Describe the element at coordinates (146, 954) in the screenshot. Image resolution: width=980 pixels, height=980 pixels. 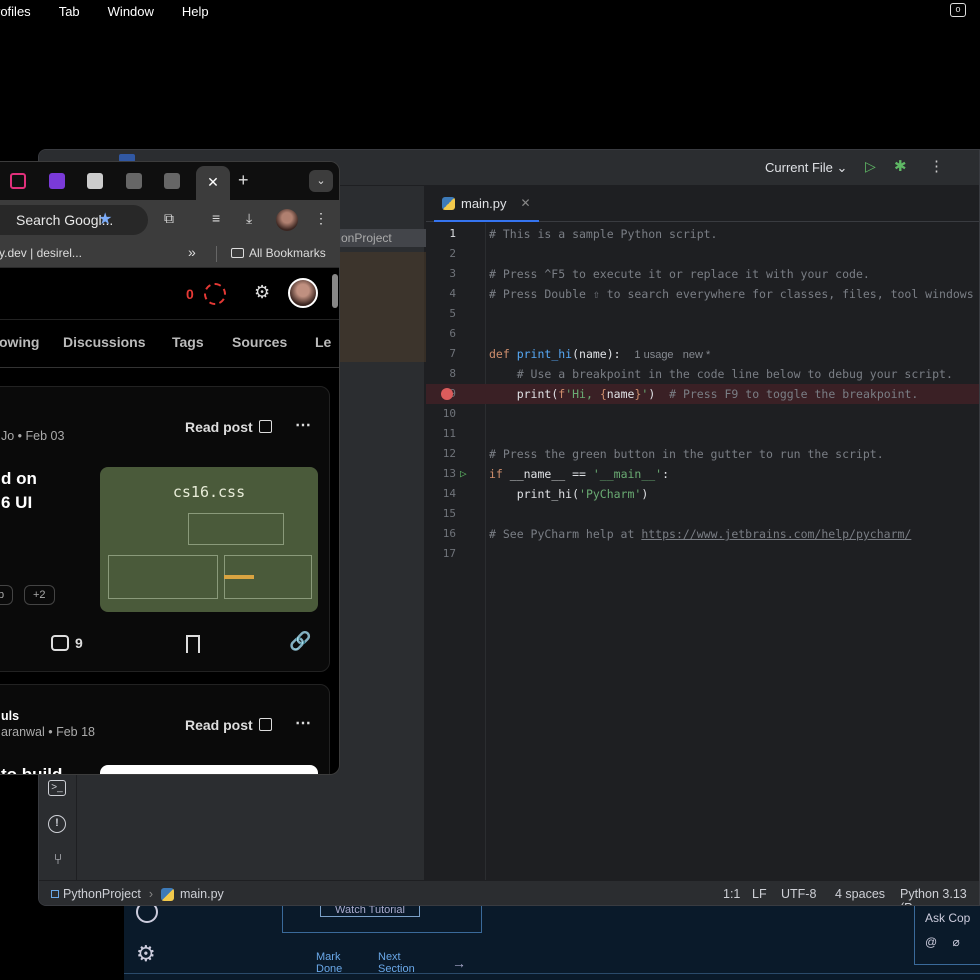
I see `gear-icon: ⚙` at that location.